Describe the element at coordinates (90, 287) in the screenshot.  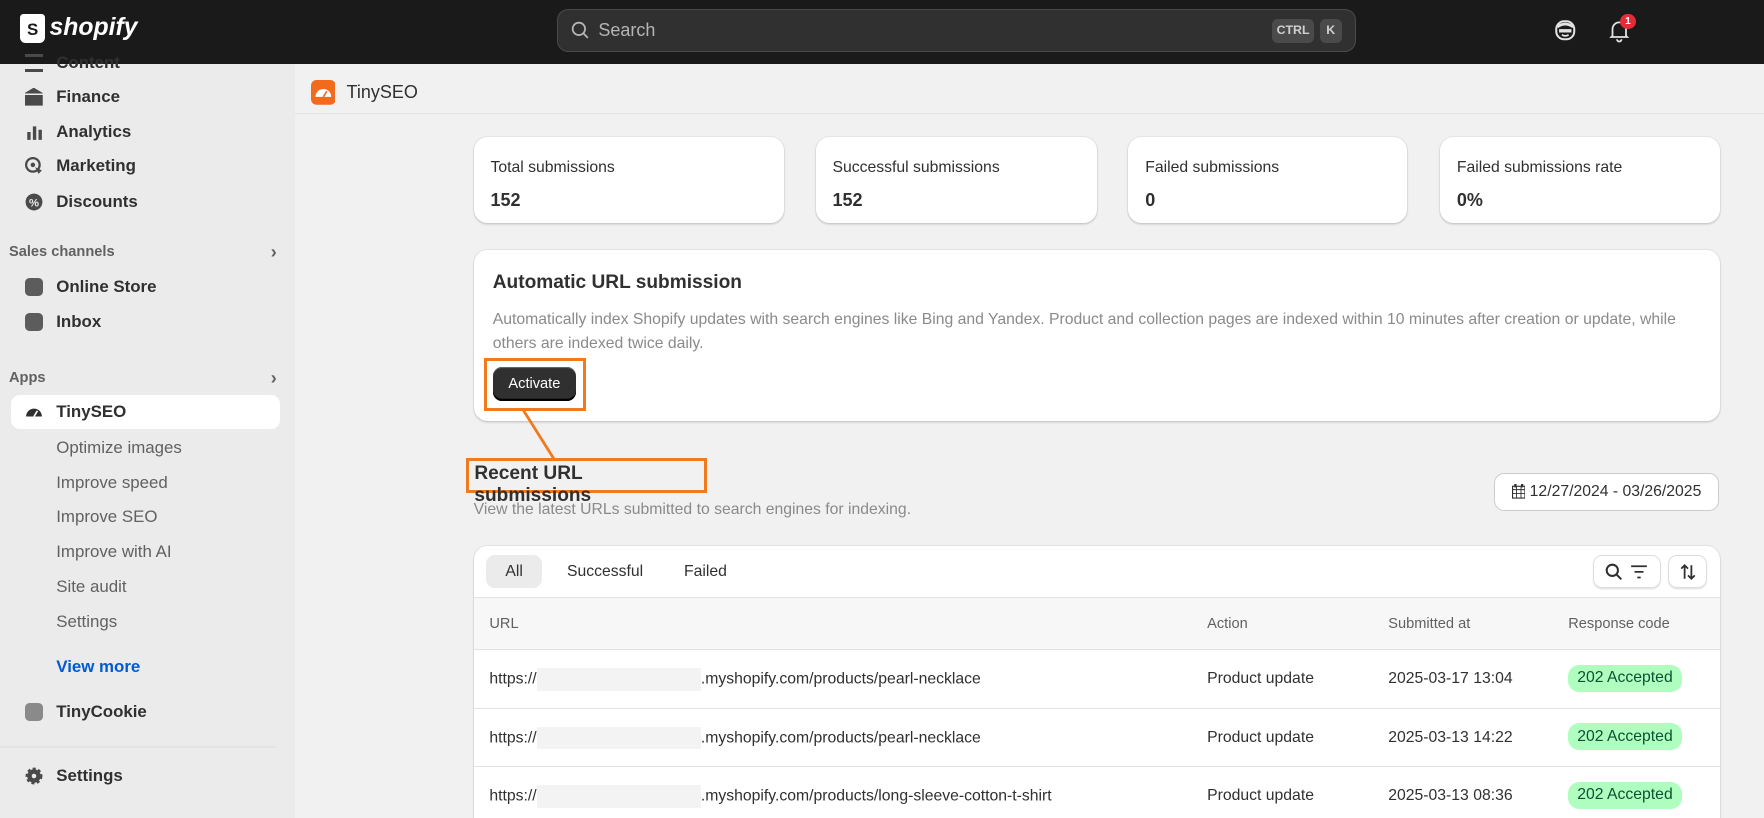
I see `sidebar-item-online-store: Online Store` at that location.